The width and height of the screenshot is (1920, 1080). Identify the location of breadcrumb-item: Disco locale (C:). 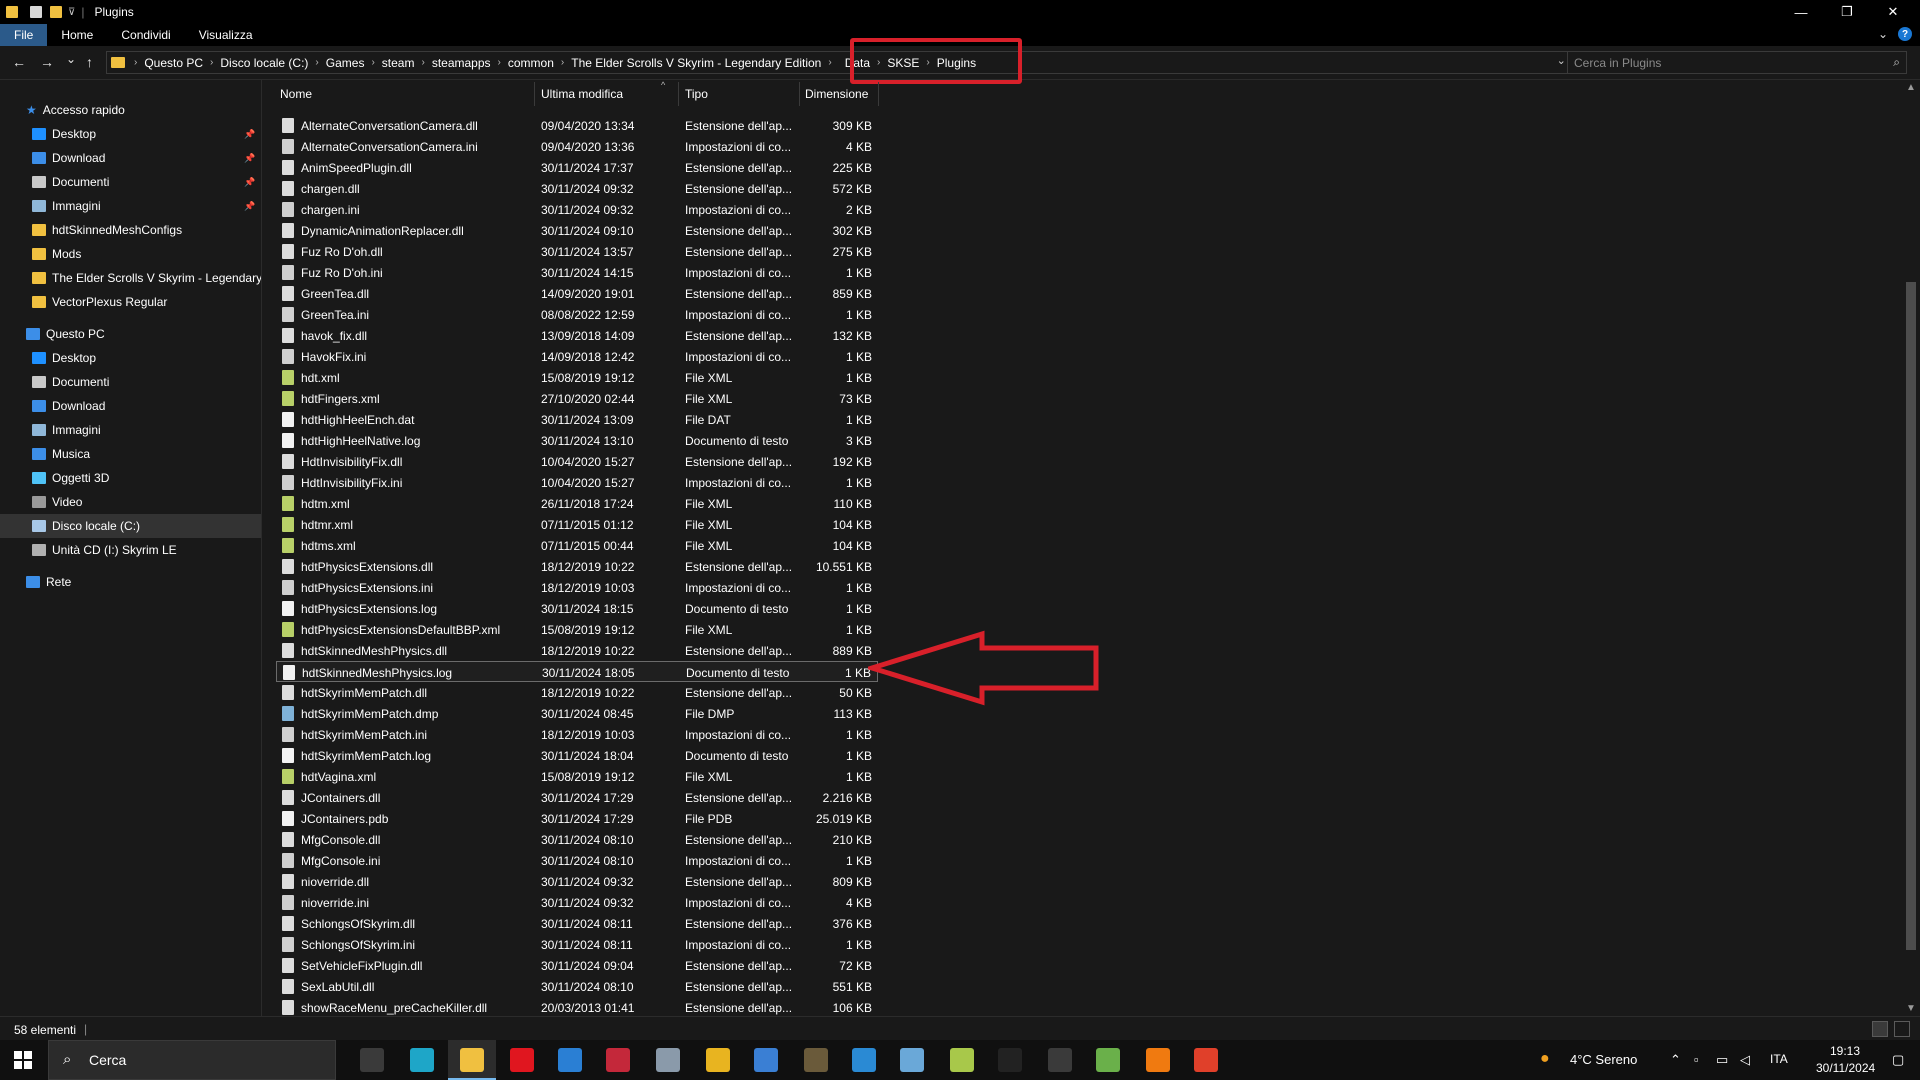
(264, 63).